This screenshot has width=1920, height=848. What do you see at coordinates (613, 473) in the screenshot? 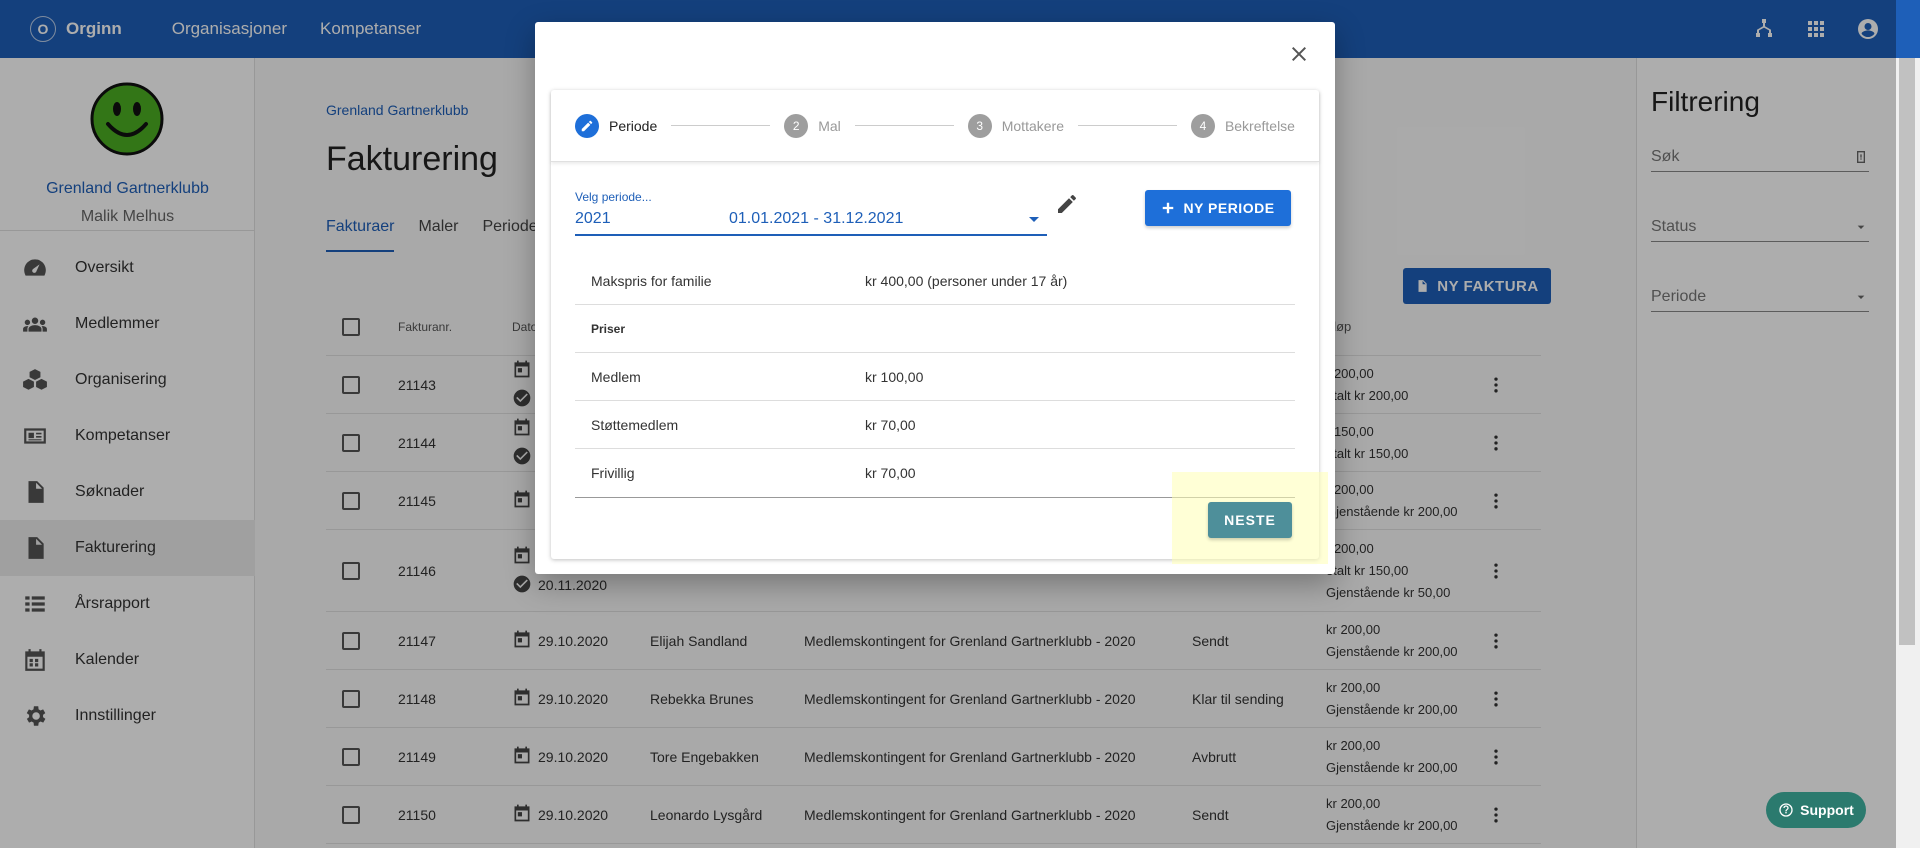
I see `info-key: Frivillig` at bounding box center [613, 473].